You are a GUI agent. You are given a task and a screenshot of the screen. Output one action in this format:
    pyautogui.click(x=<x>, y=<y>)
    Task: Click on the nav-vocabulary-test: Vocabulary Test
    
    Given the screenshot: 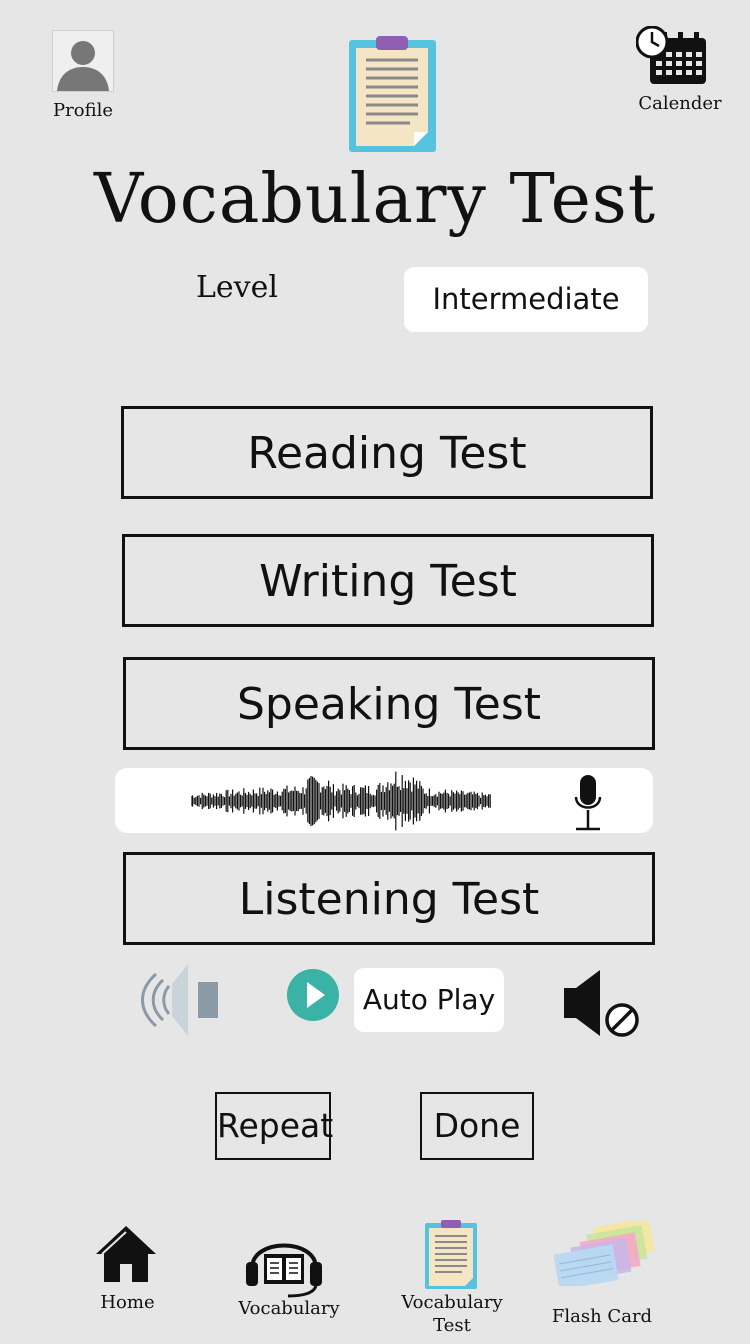 What is the action you would take?
    pyautogui.click(x=452, y=1281)
    